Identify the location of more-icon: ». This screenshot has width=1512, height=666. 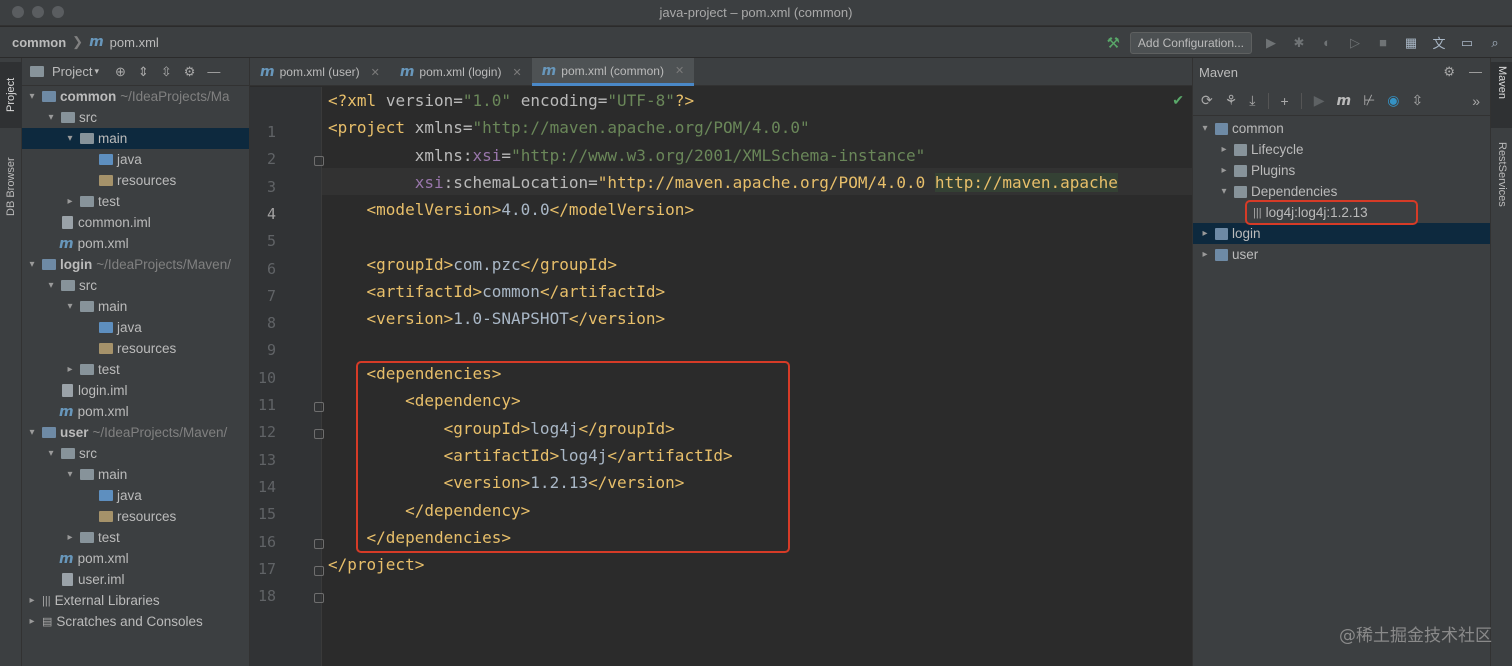
(1481, 101).